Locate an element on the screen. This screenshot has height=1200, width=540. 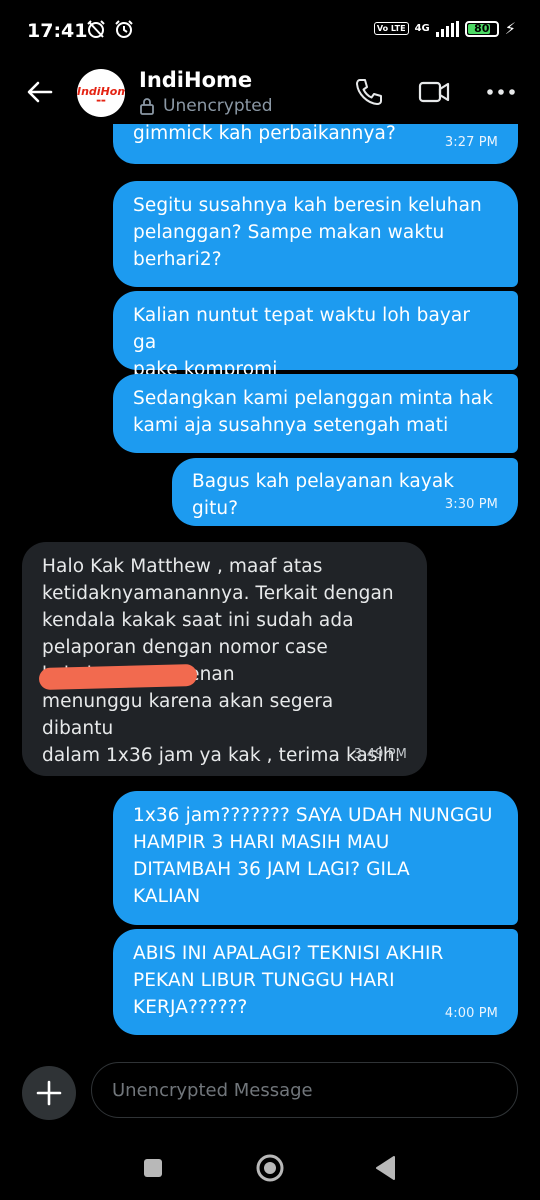
plus-icon is located at coordinates (49, 1093).